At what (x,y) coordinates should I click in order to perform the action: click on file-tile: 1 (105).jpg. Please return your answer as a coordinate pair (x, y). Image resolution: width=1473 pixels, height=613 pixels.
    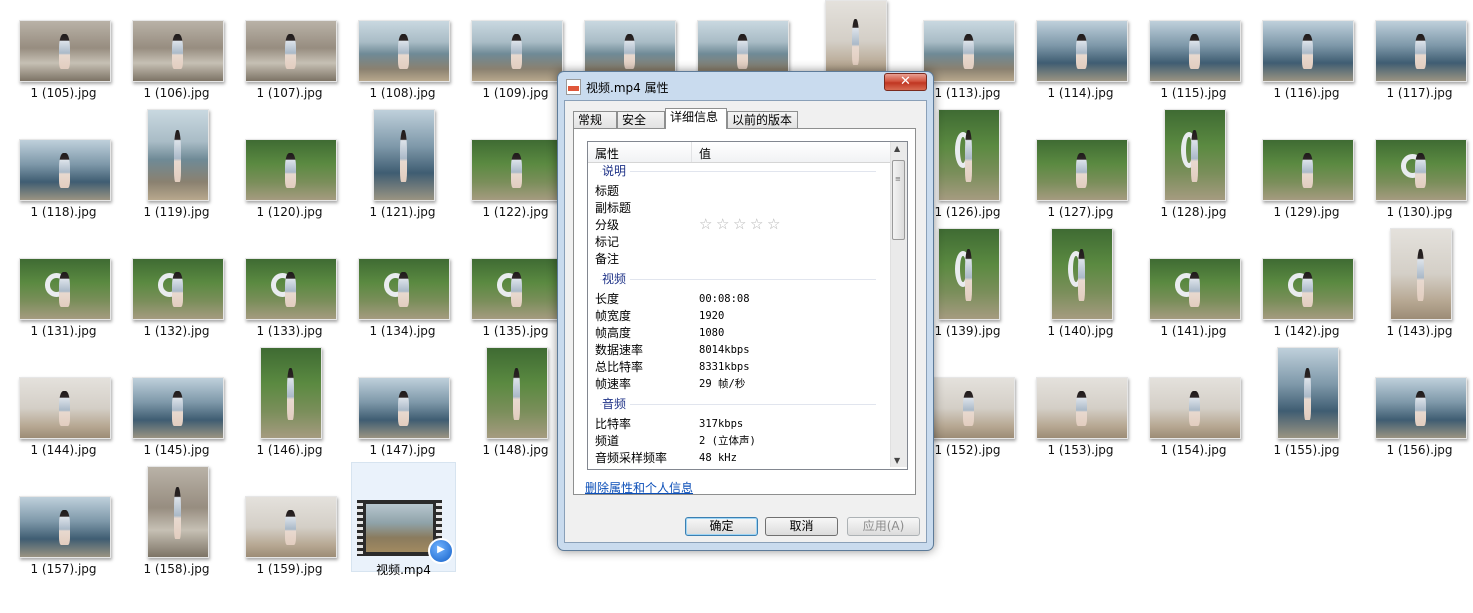
    Looking at the image, I should click on (63, 77).